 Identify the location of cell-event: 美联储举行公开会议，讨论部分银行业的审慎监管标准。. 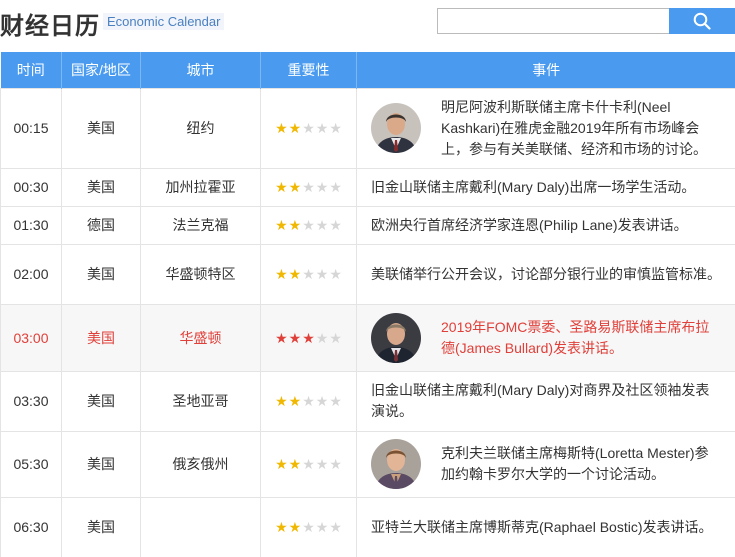
(545, 274).